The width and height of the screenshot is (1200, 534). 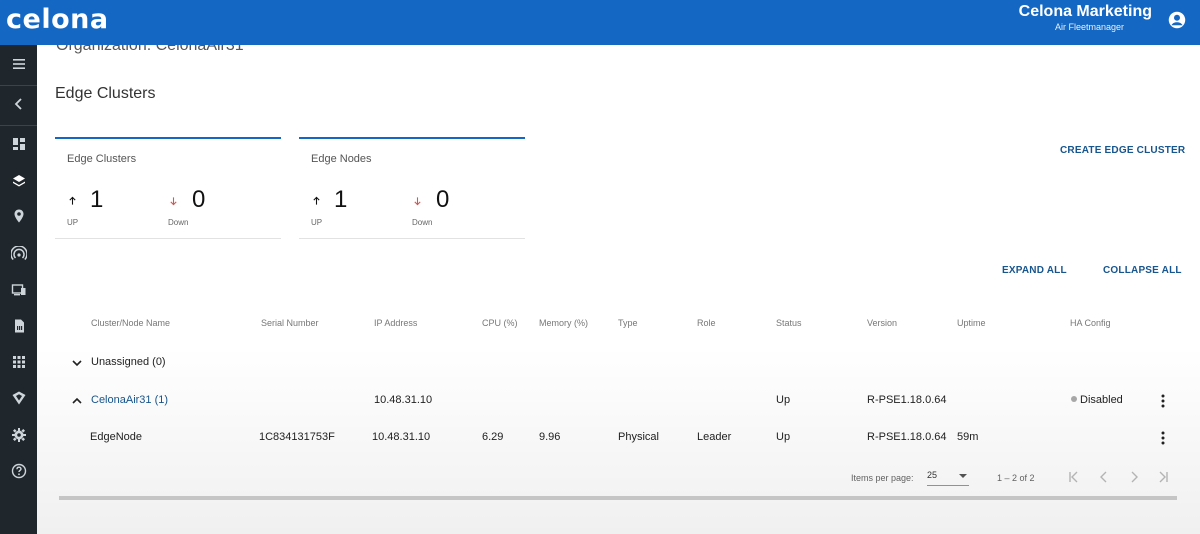 What do you see at coordinates (971, 323) in the screenshot?
I see `col-header-uptime: Uptime` at bounding box center [971, 323].